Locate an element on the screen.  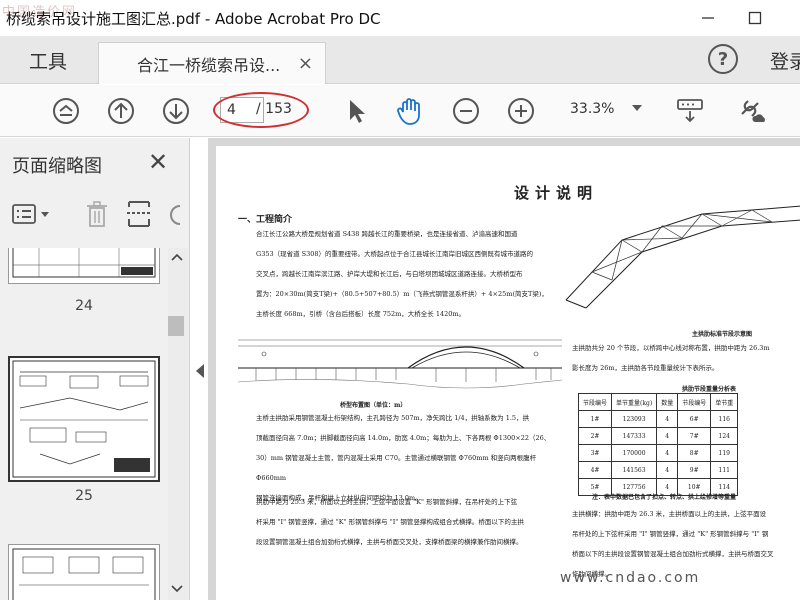
hand-icon is located at coordinates (408, 111).